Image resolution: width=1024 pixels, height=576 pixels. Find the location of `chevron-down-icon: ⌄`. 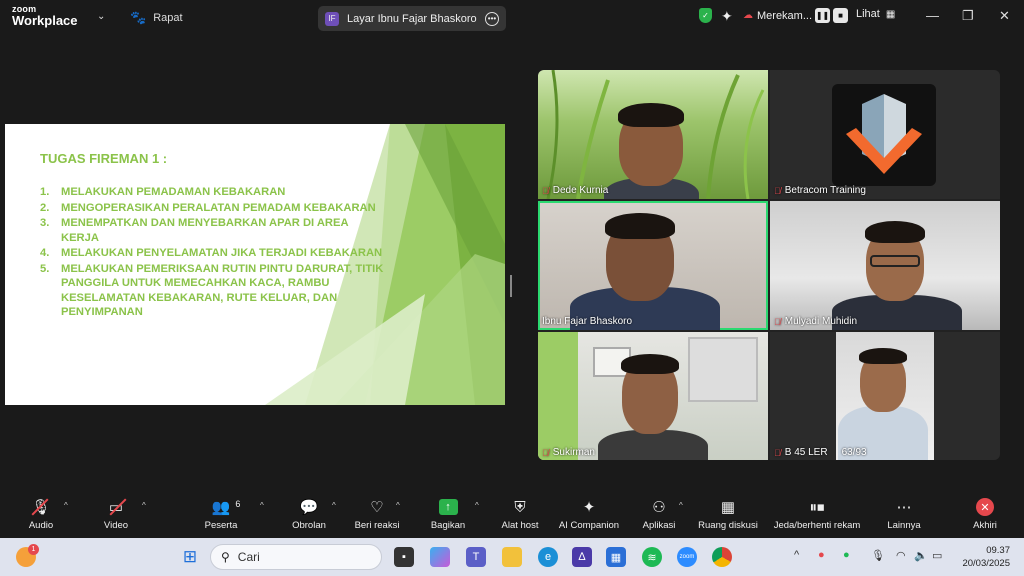

chevron-down-icon: ⌄ is located at coordinates (101, 16).